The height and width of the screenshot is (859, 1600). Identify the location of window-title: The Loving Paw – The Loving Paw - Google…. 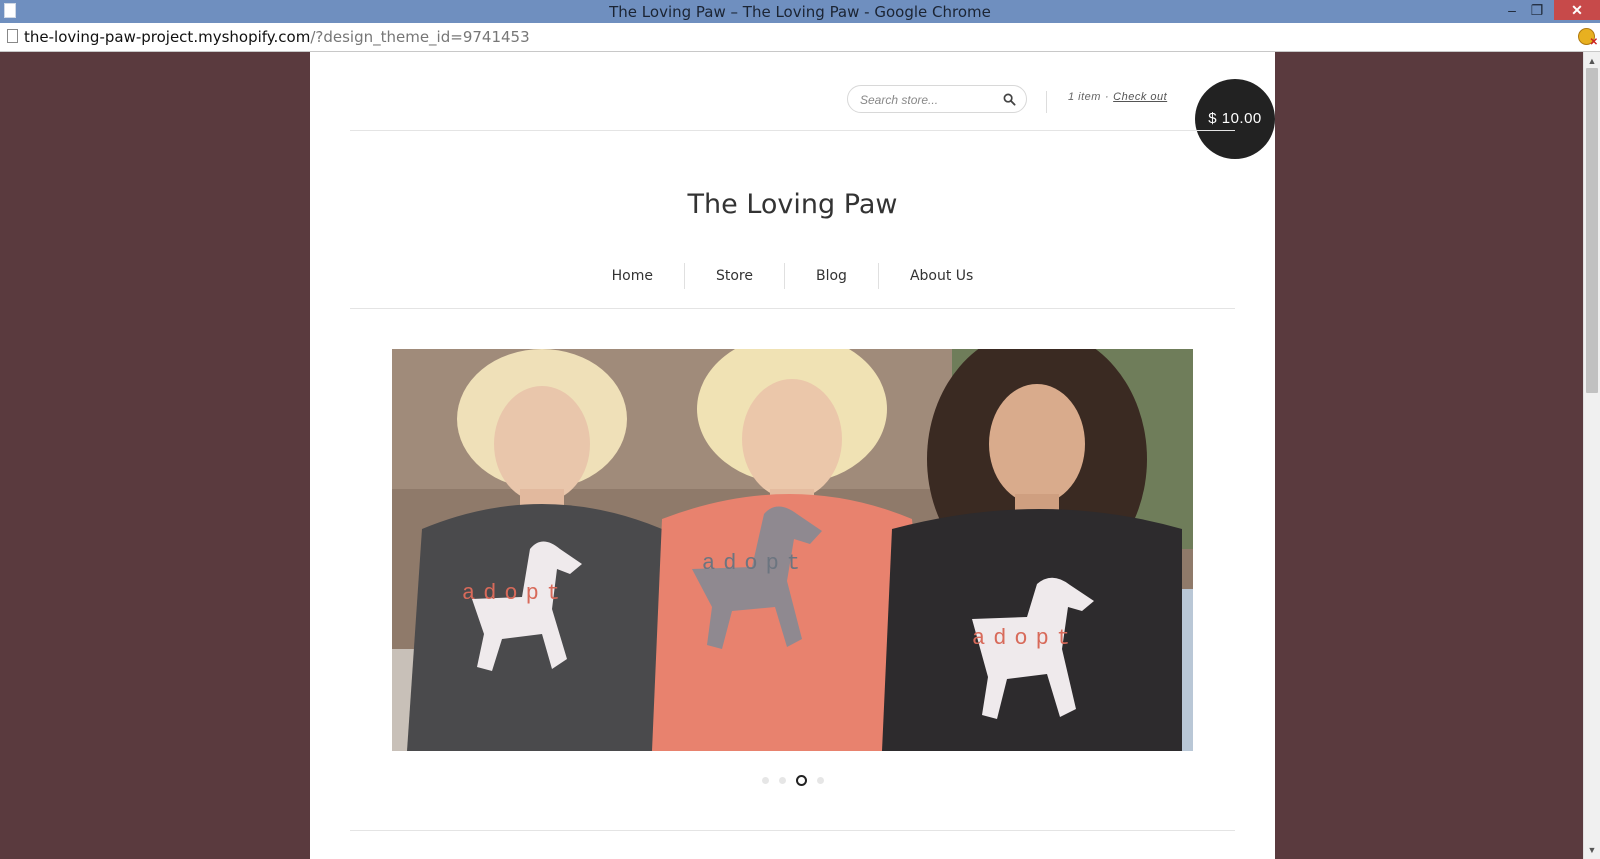
(800, 12).